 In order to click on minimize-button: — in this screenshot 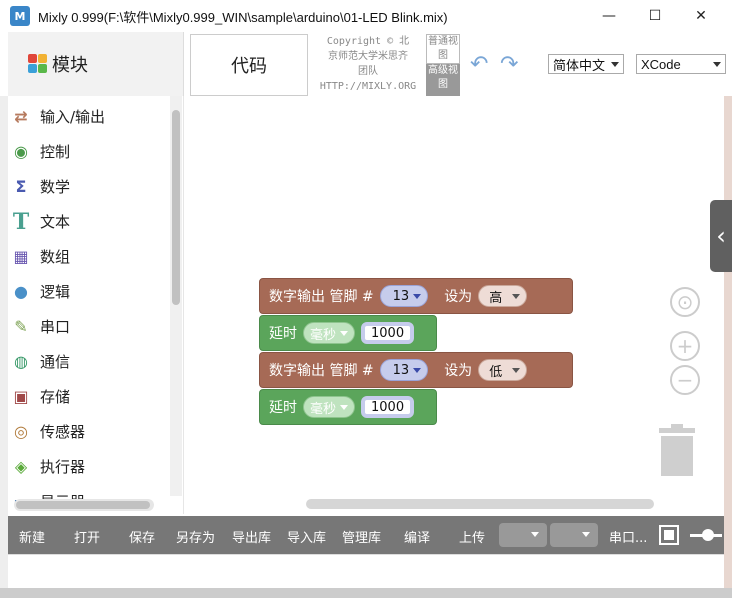, I will do `click(609, 16)`.